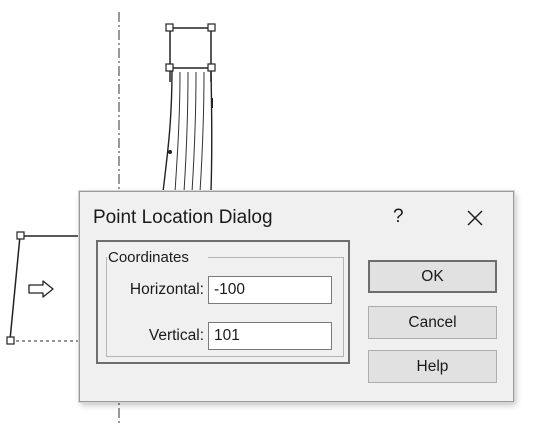 Image resolution: width=545 pixels, height=431 pixels. Describe the element at coordinates (432, 322) in the screenshot. I see `cancel-button: Cancel` at that location.